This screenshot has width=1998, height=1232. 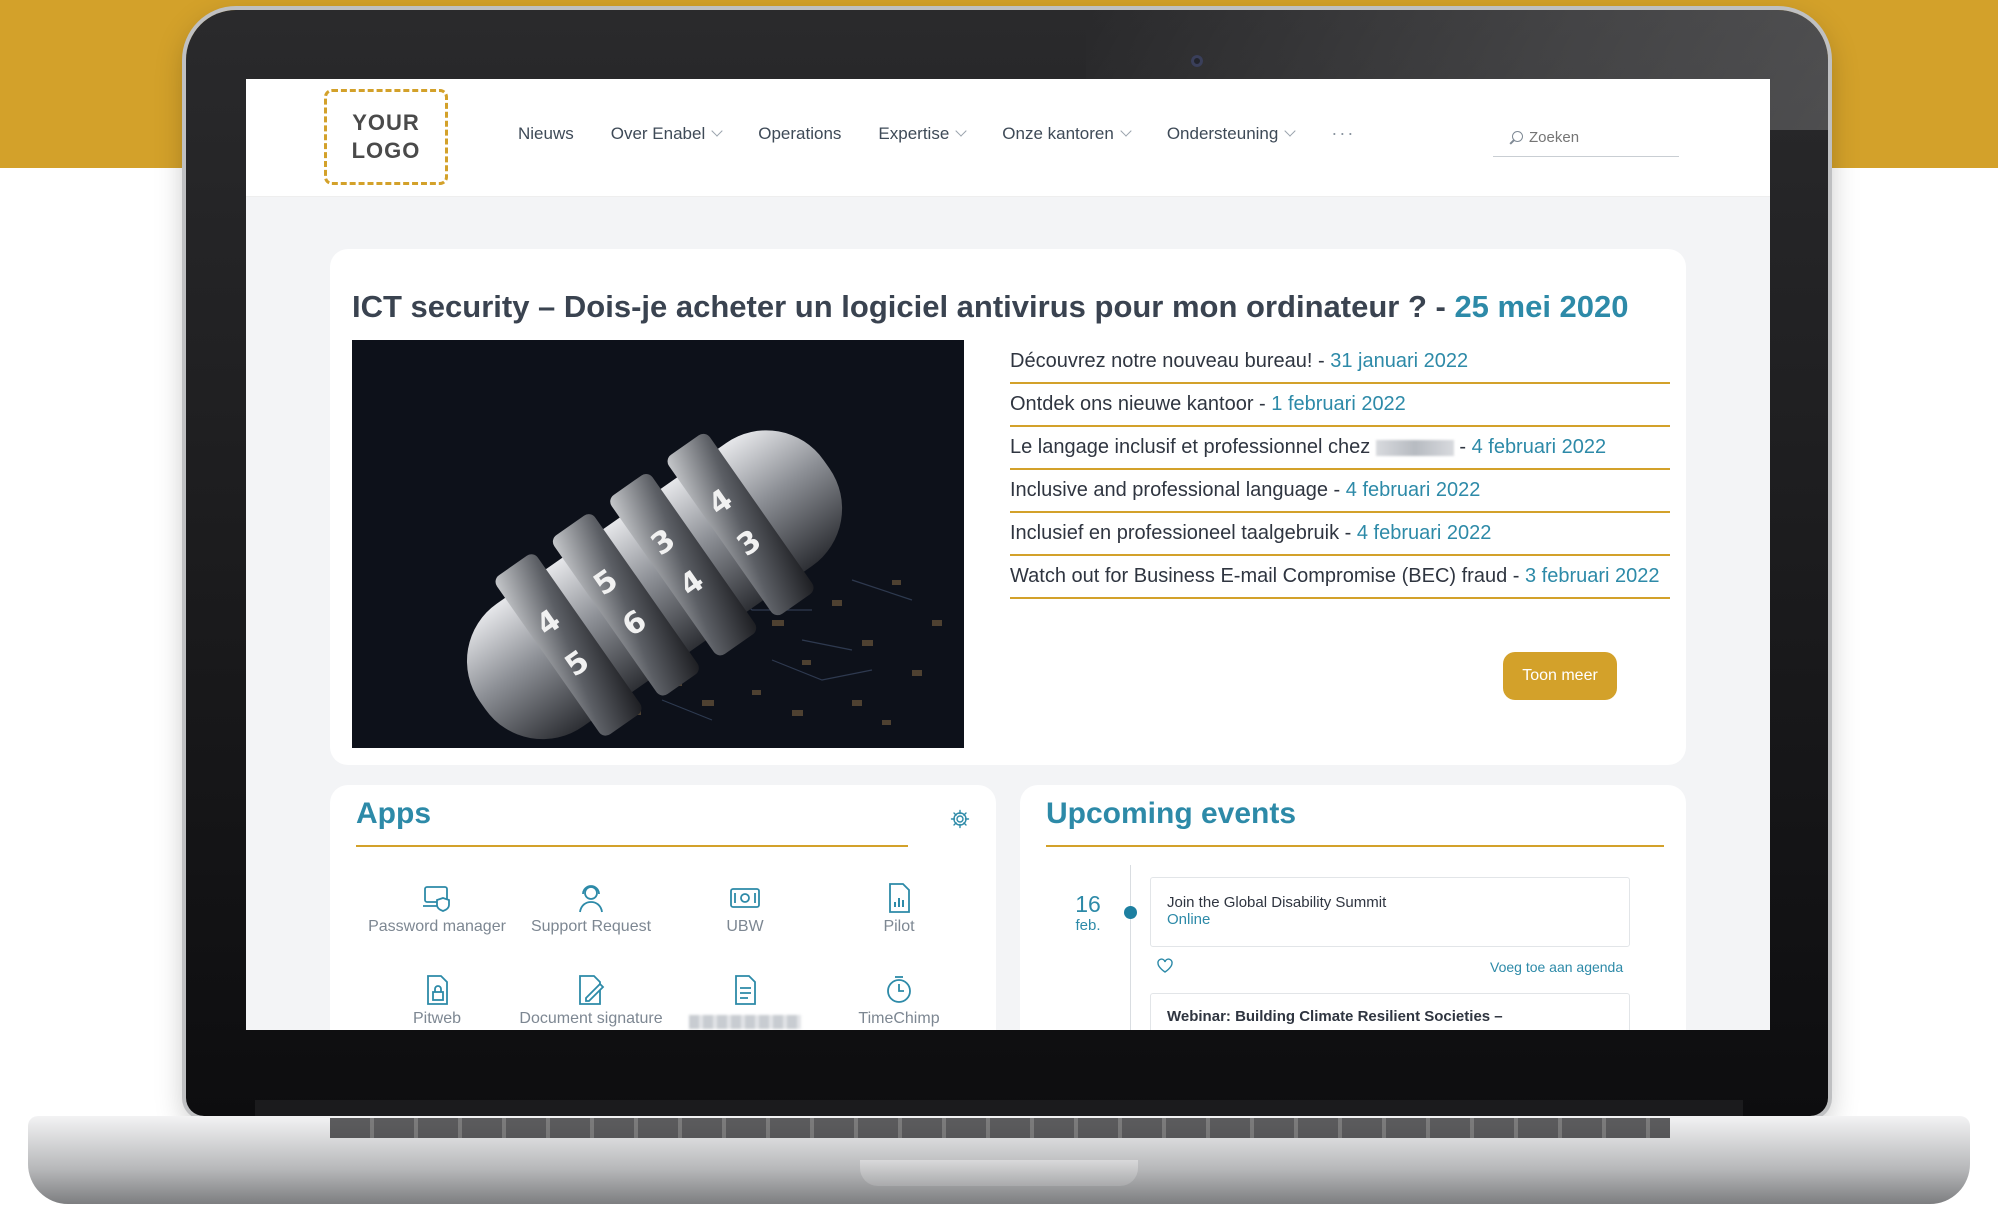 I want to click on event-date: 16 feb., so click(x=1088, y=912).